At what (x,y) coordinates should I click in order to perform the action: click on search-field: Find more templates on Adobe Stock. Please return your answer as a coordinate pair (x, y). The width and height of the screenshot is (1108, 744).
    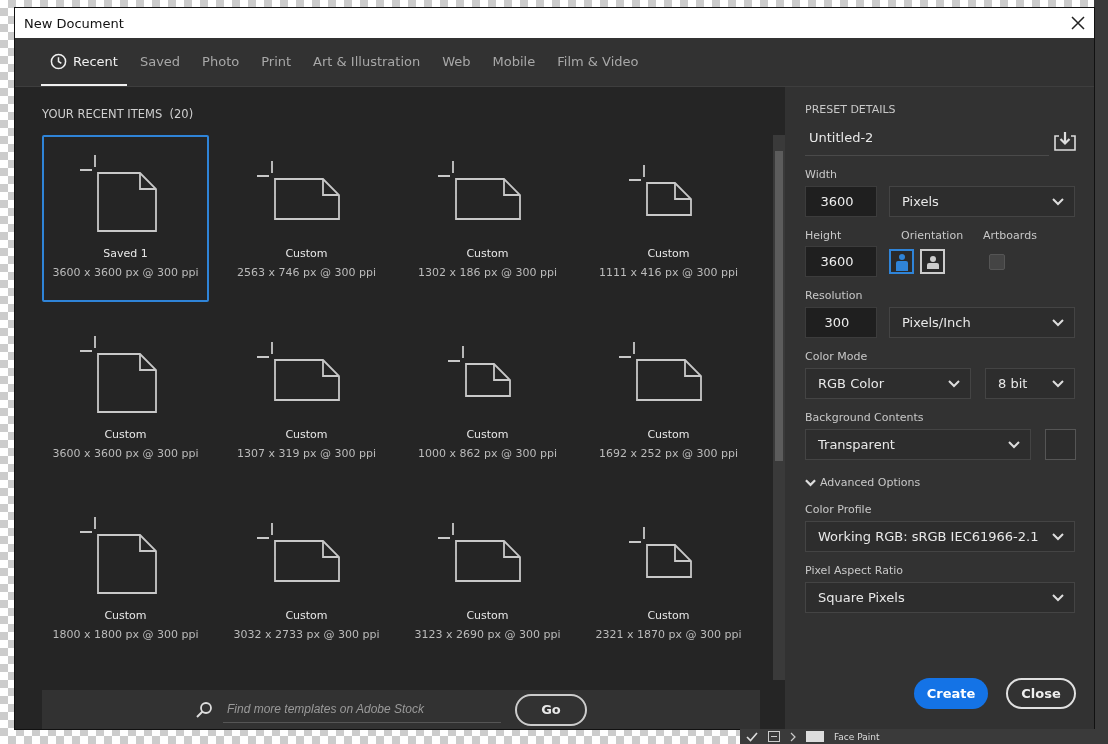
    Looking at the image, I should click on (362, 709).